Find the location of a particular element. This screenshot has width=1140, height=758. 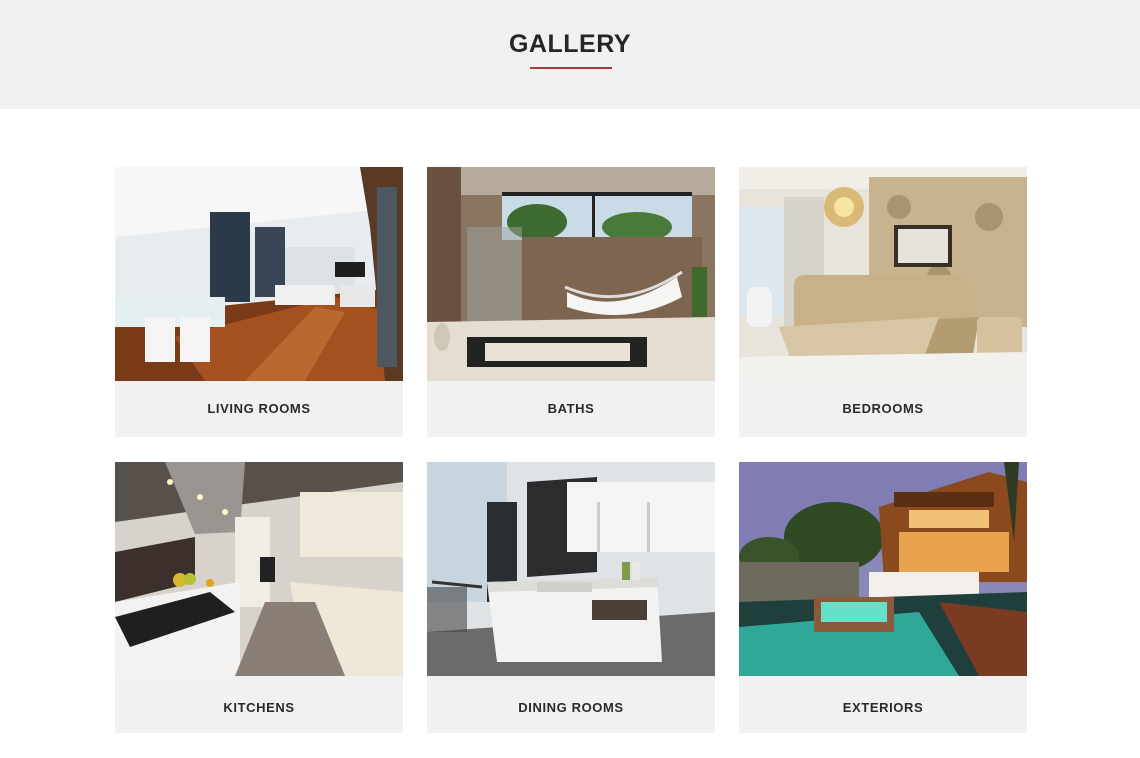

exteriors-photo is located at coordinates (883, 569).